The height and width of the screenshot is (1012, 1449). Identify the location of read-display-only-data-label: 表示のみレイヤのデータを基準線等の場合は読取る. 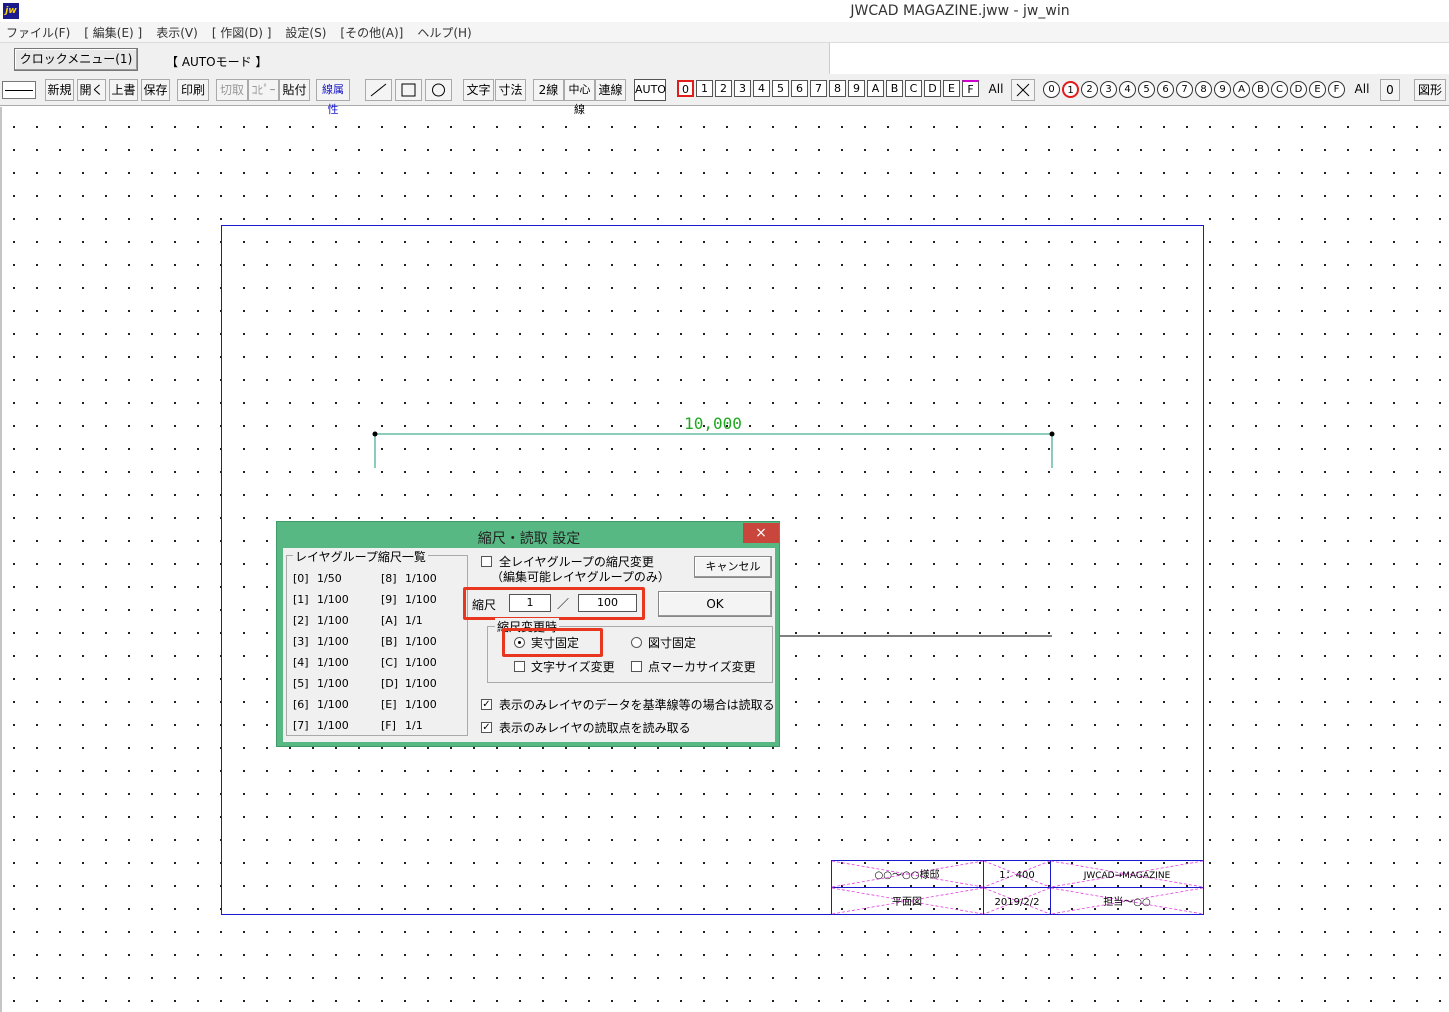
(637, 705).